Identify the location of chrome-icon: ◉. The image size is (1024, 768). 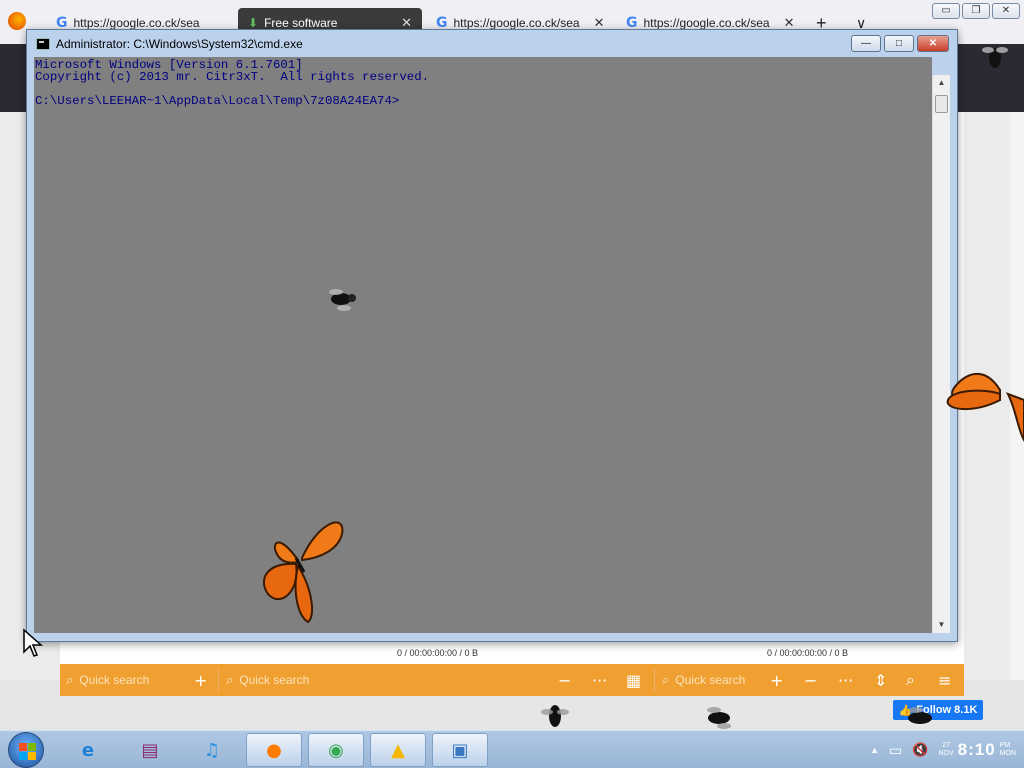
(336, 750).